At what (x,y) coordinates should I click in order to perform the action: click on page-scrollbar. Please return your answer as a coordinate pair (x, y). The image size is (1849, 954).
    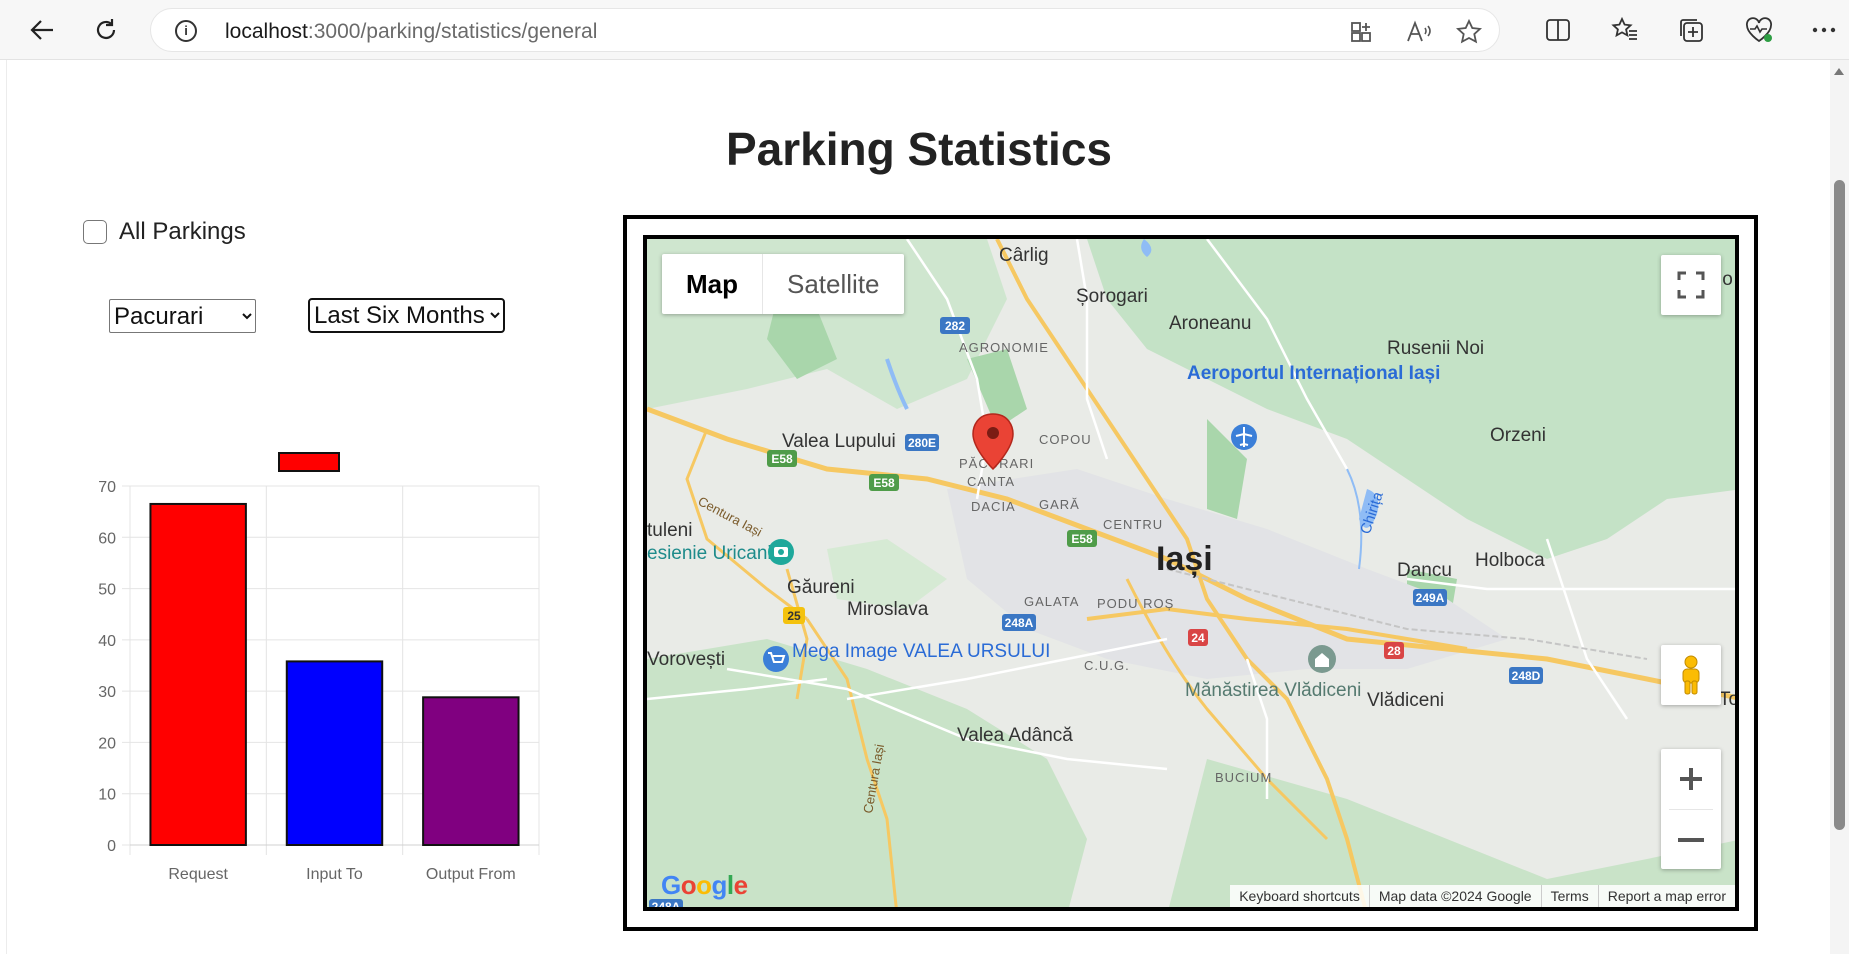
    Looking at the image, I should click on (1839, 507).